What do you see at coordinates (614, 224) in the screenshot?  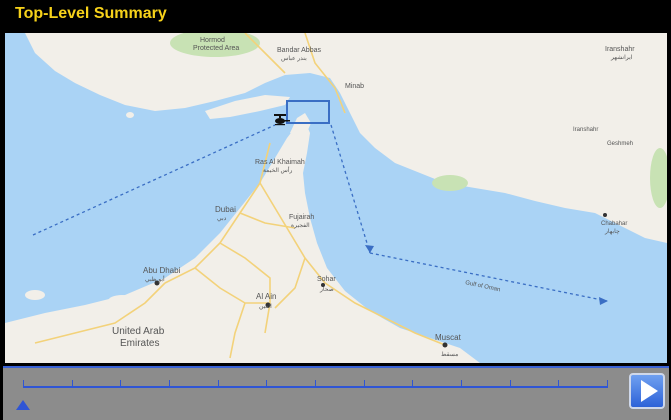 I see `label-chabahar: Chabahar` at bounding box center [614, 224].